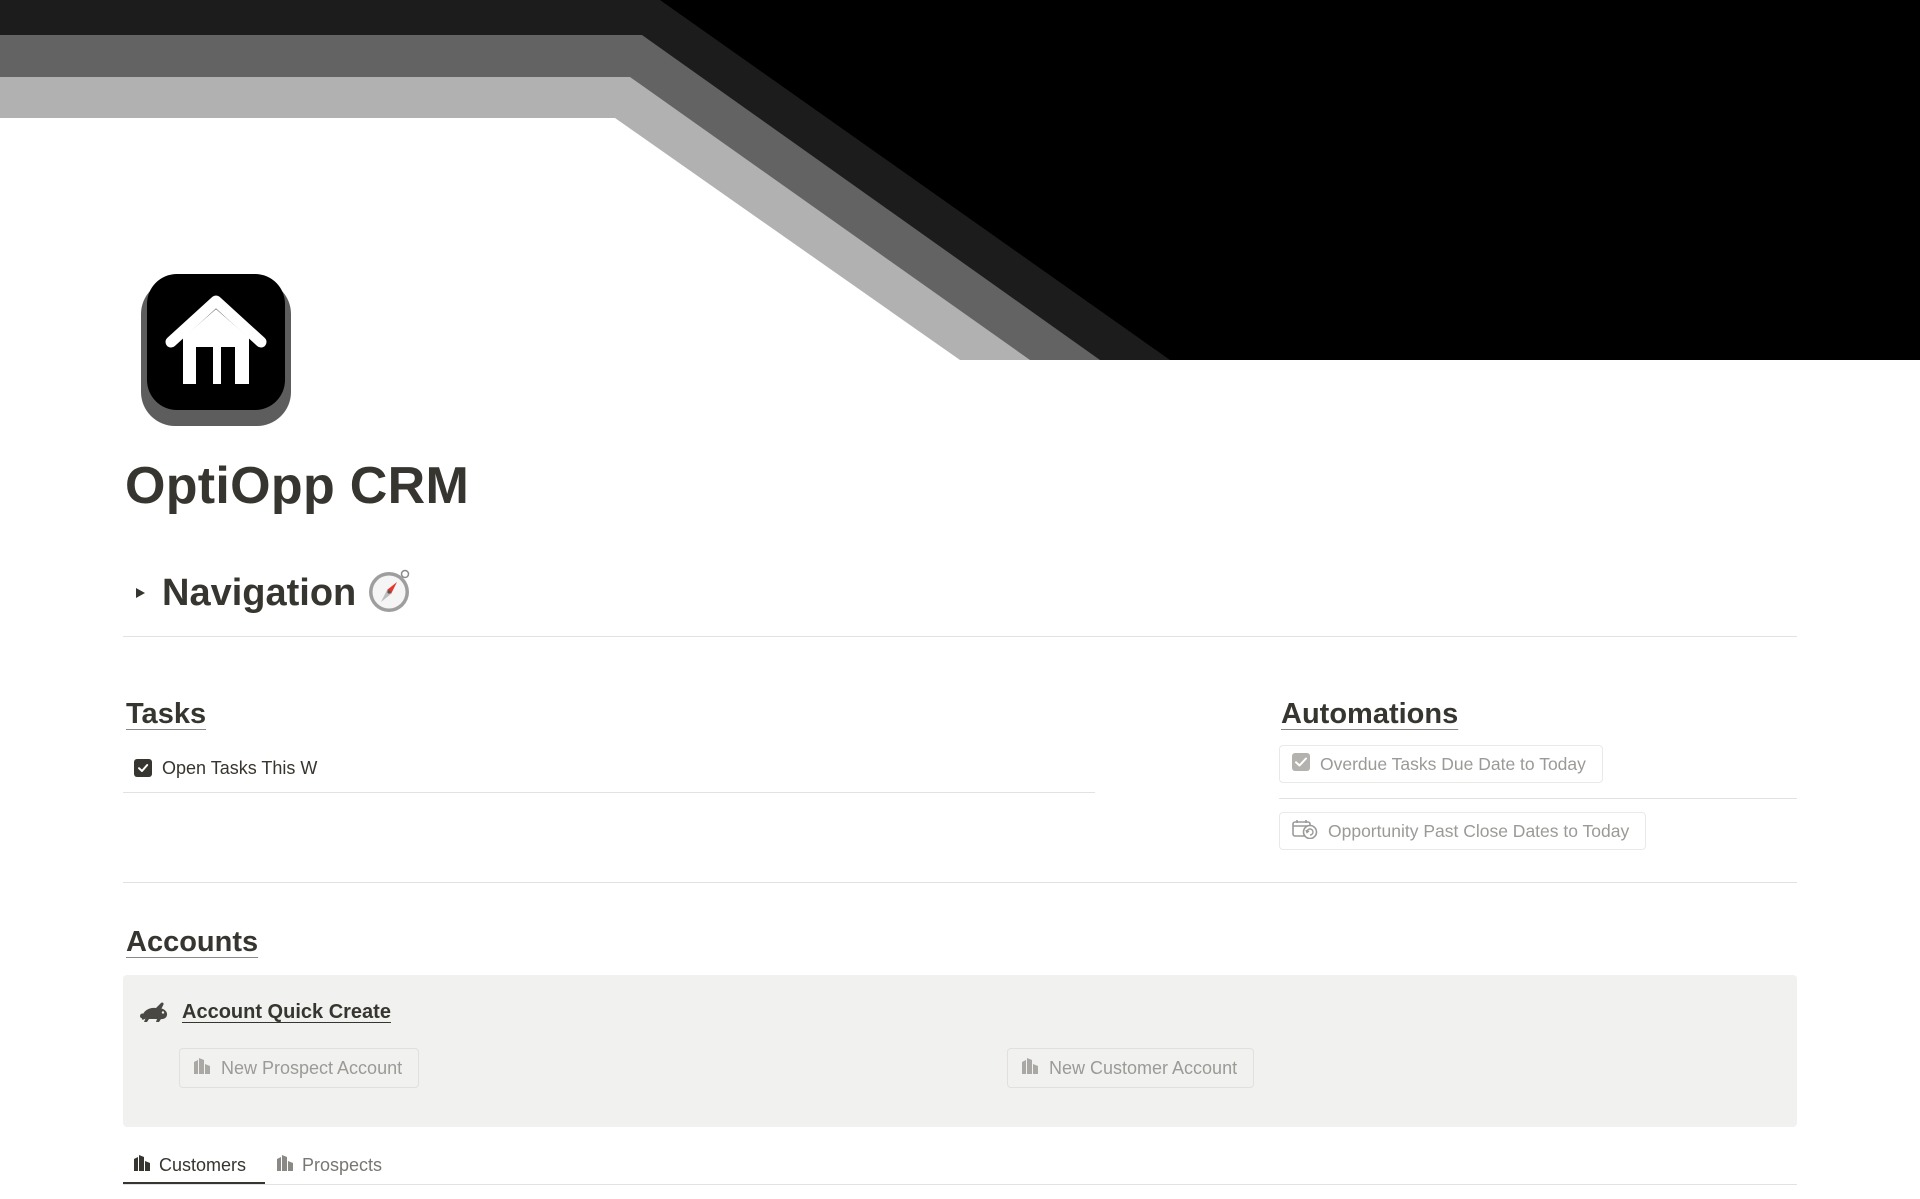 The width and height of the screenshot is (1920, 1199). I want to click on tasks-link-open-tasks: Open Tasks This W, so click(272, 768).